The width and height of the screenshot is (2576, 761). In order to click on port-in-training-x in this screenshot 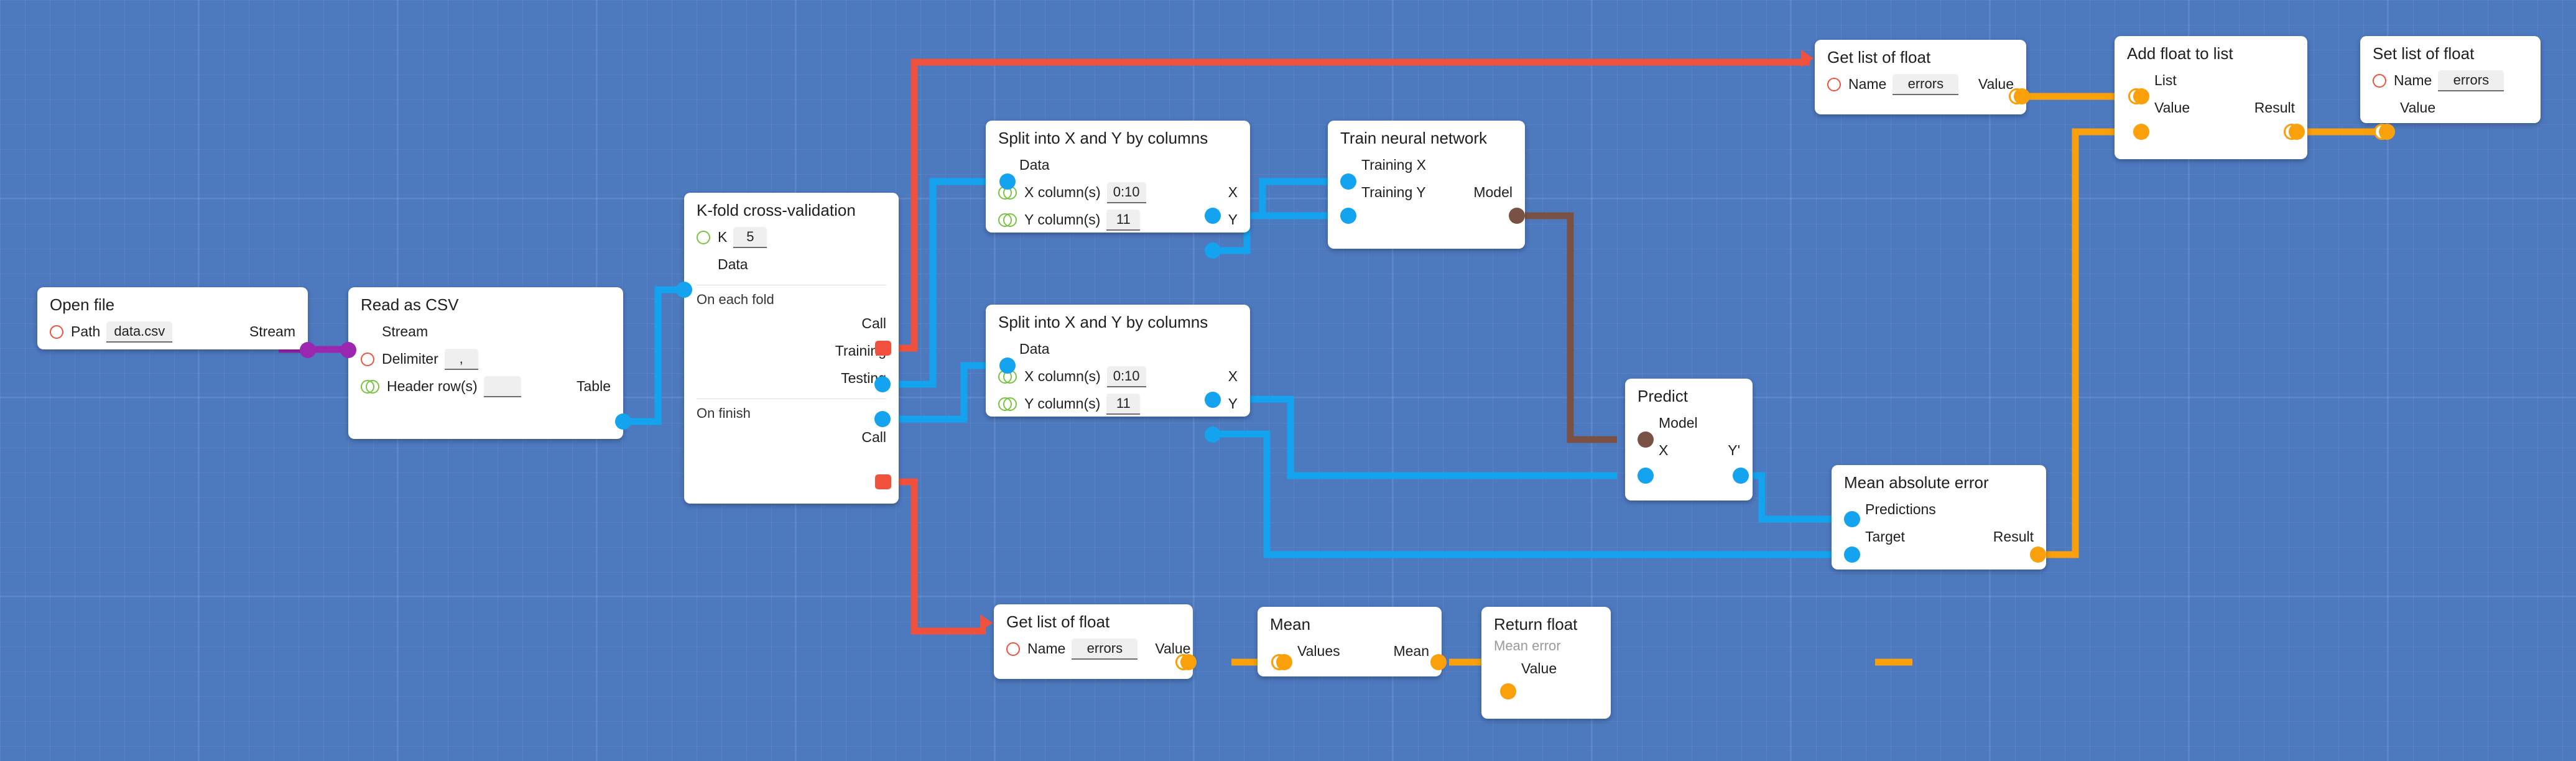, I will do `click(1348, 181)`.